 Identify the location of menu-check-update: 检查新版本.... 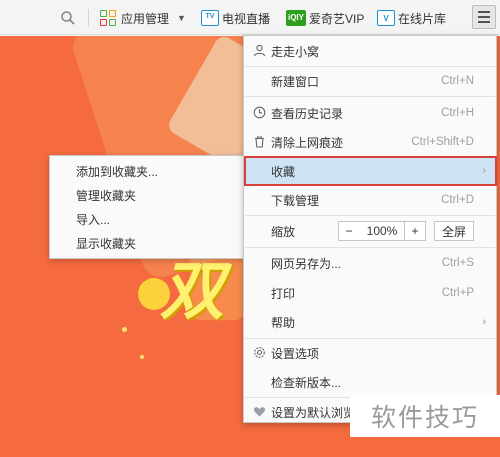
(370, 382).